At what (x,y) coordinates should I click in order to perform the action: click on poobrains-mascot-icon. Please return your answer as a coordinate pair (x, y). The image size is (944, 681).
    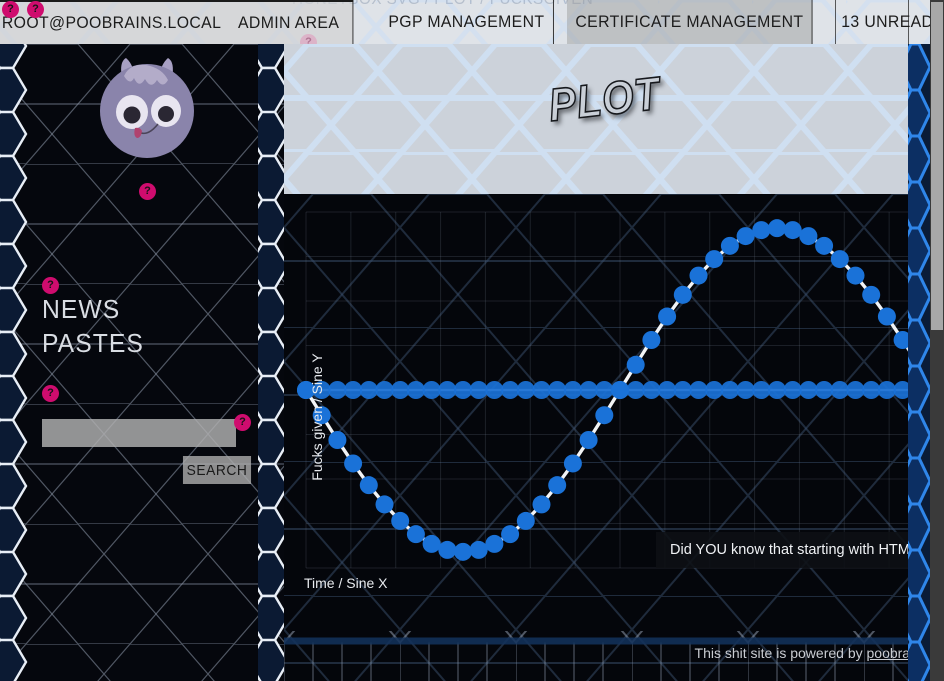
    Looking at the image, I should click on (147, 108).